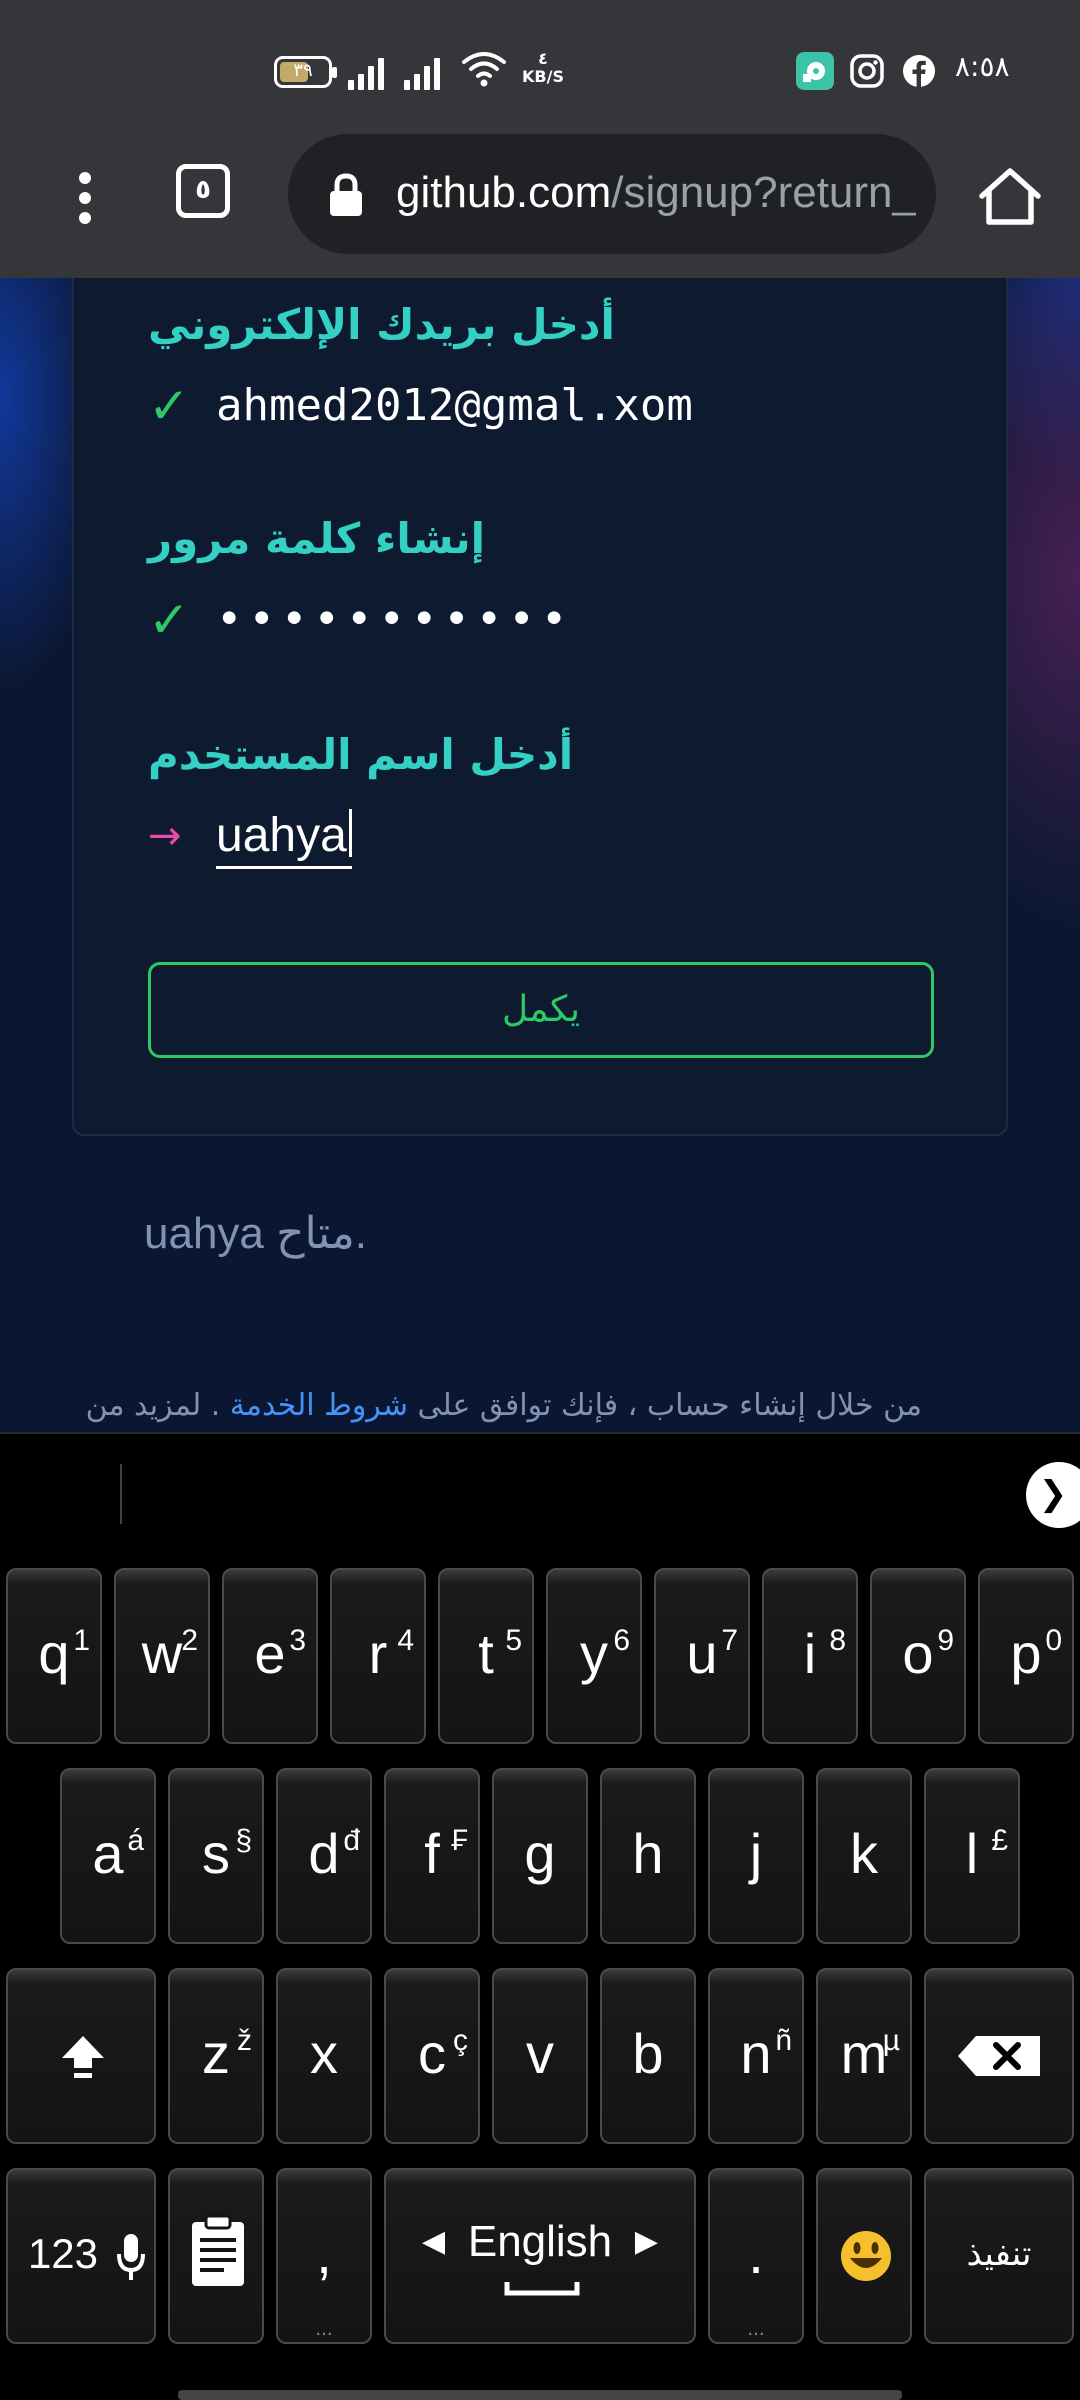 This screenshot has height=2400, width=1080. What do you see at coordinates (810, 1656) in the screenshot?
I see `key-i: i8` at bounding box center [810, 1656].